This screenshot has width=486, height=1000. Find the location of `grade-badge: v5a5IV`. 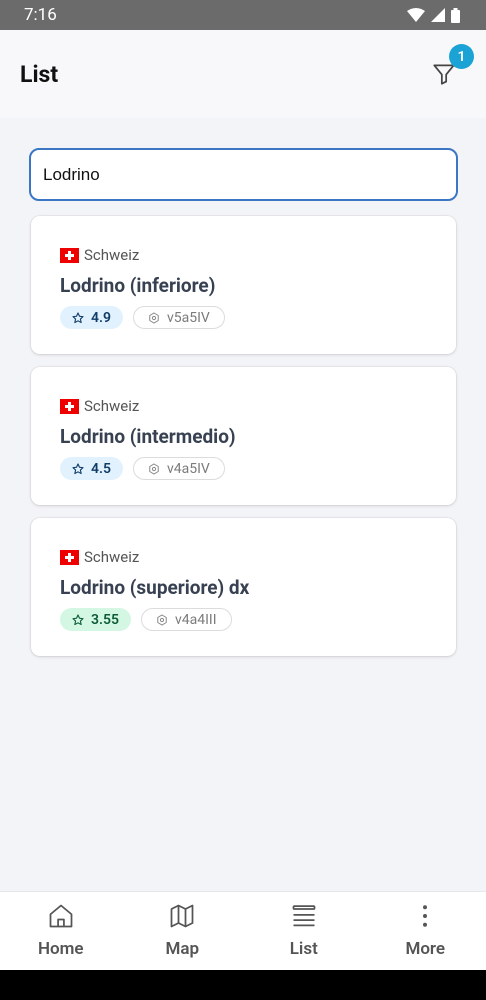

grade-badge: v5a5IV is located at coordinates (178, 317).